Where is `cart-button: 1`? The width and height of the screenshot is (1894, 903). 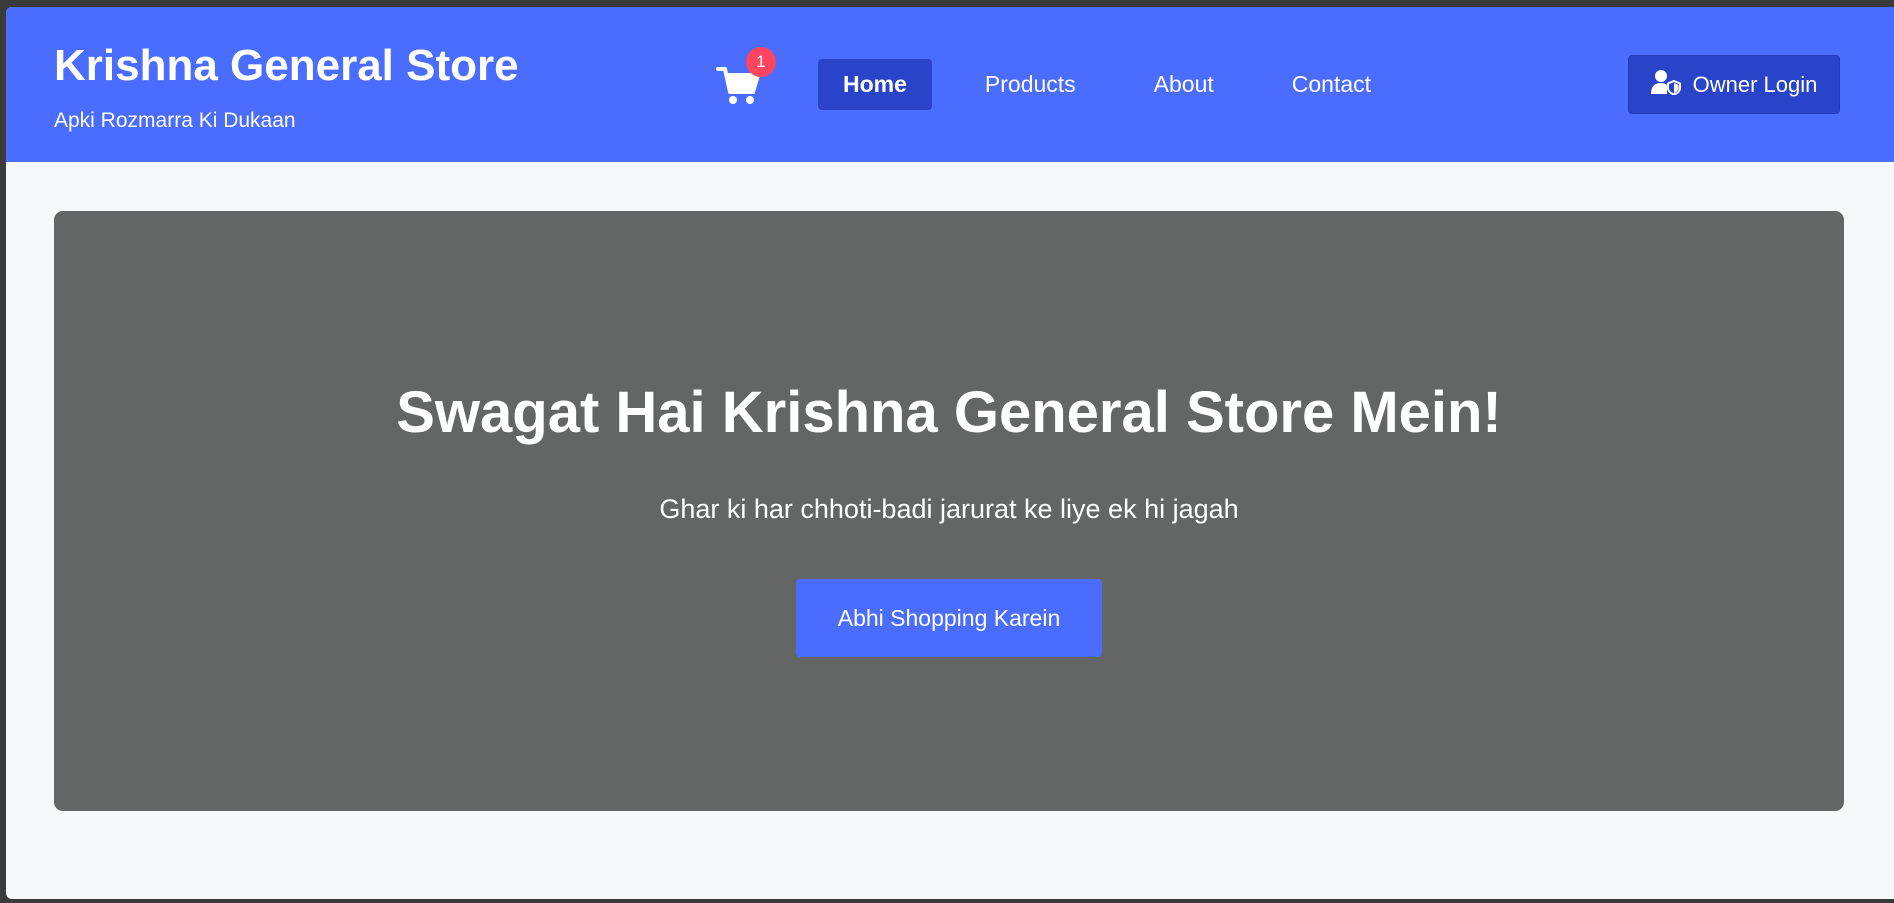
cart-button: 1 is located at coordinates (746, 77).